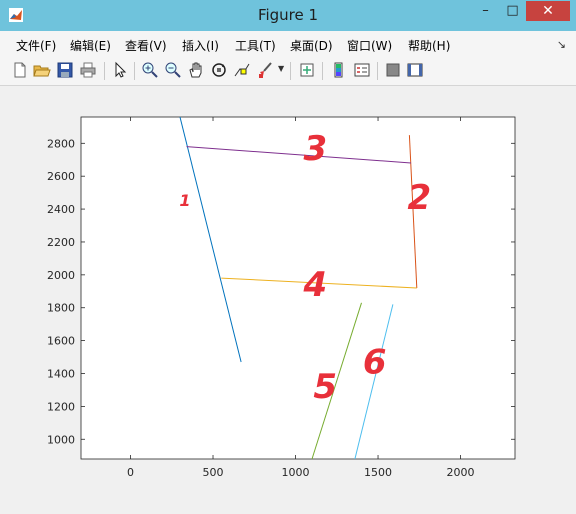 Image resolution: width=576 pixels, height=514 pixels. I want to click on menu-help: 帮助(H), so click(429, 45).